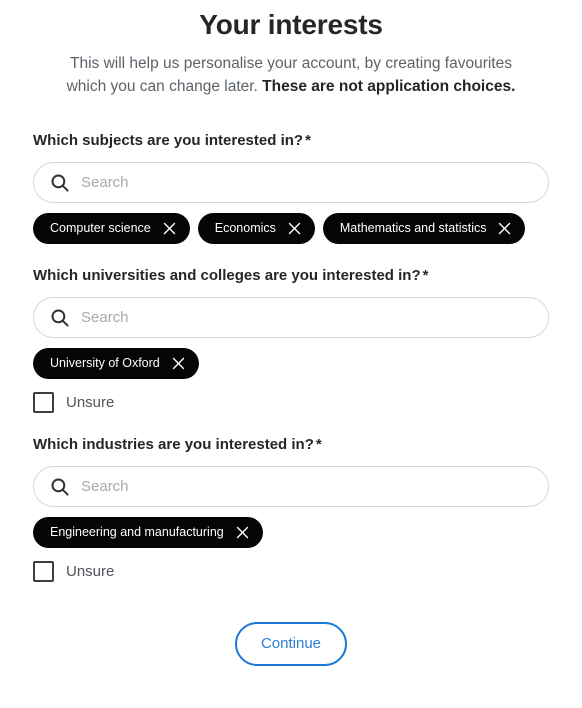  I want to click on chip-label: Mathematics and statistics, so click(413, 228).